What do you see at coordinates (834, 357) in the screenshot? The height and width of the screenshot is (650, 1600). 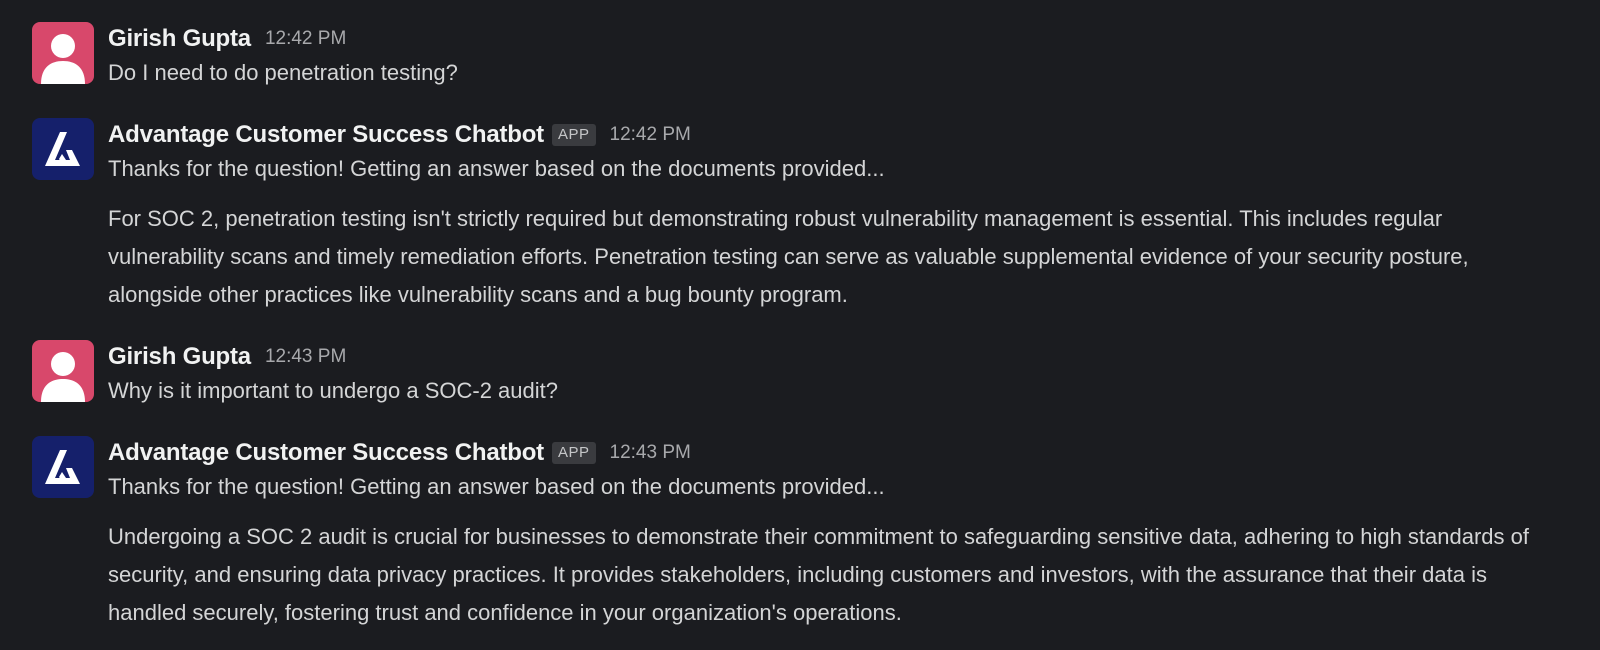 I see `message-header: Girish Gupta 12:43 PM` at bounding box center [834, 357].